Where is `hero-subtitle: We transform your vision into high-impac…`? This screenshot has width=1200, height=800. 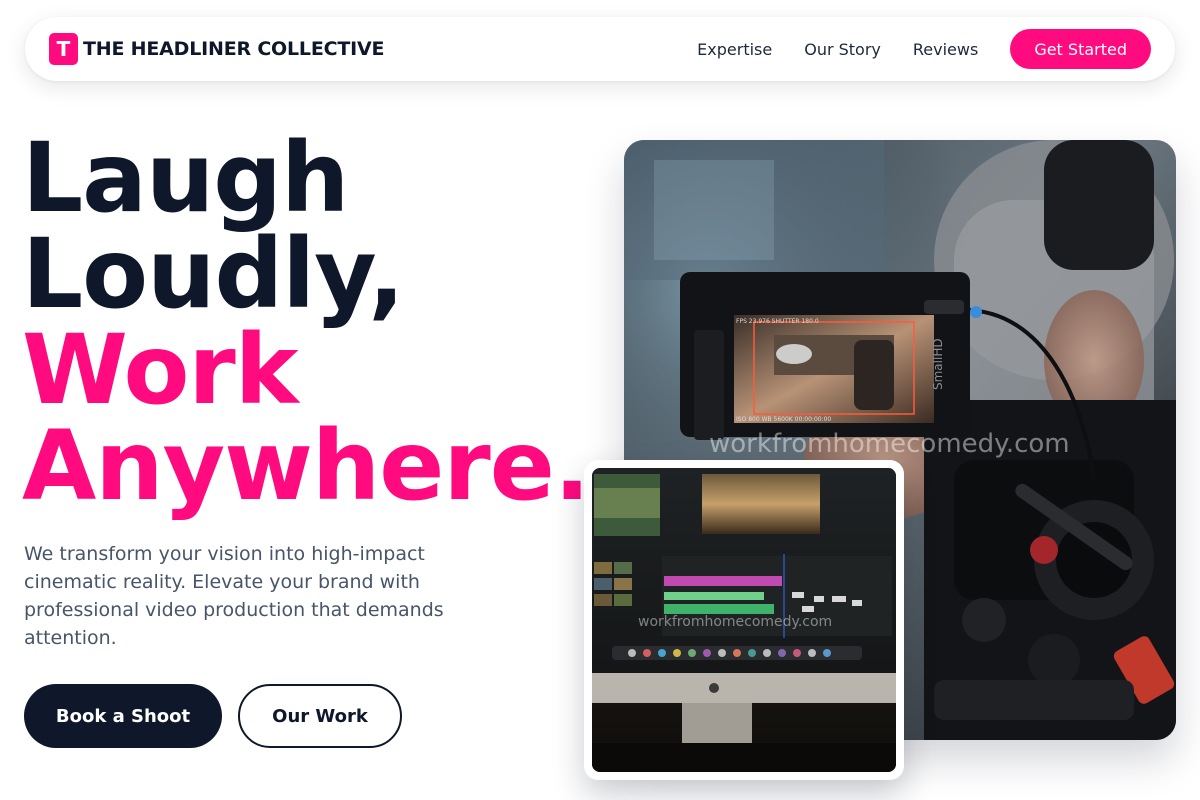 hero-subtitle: We transform your vision into high-impac… is located at coordinates (234, 596).